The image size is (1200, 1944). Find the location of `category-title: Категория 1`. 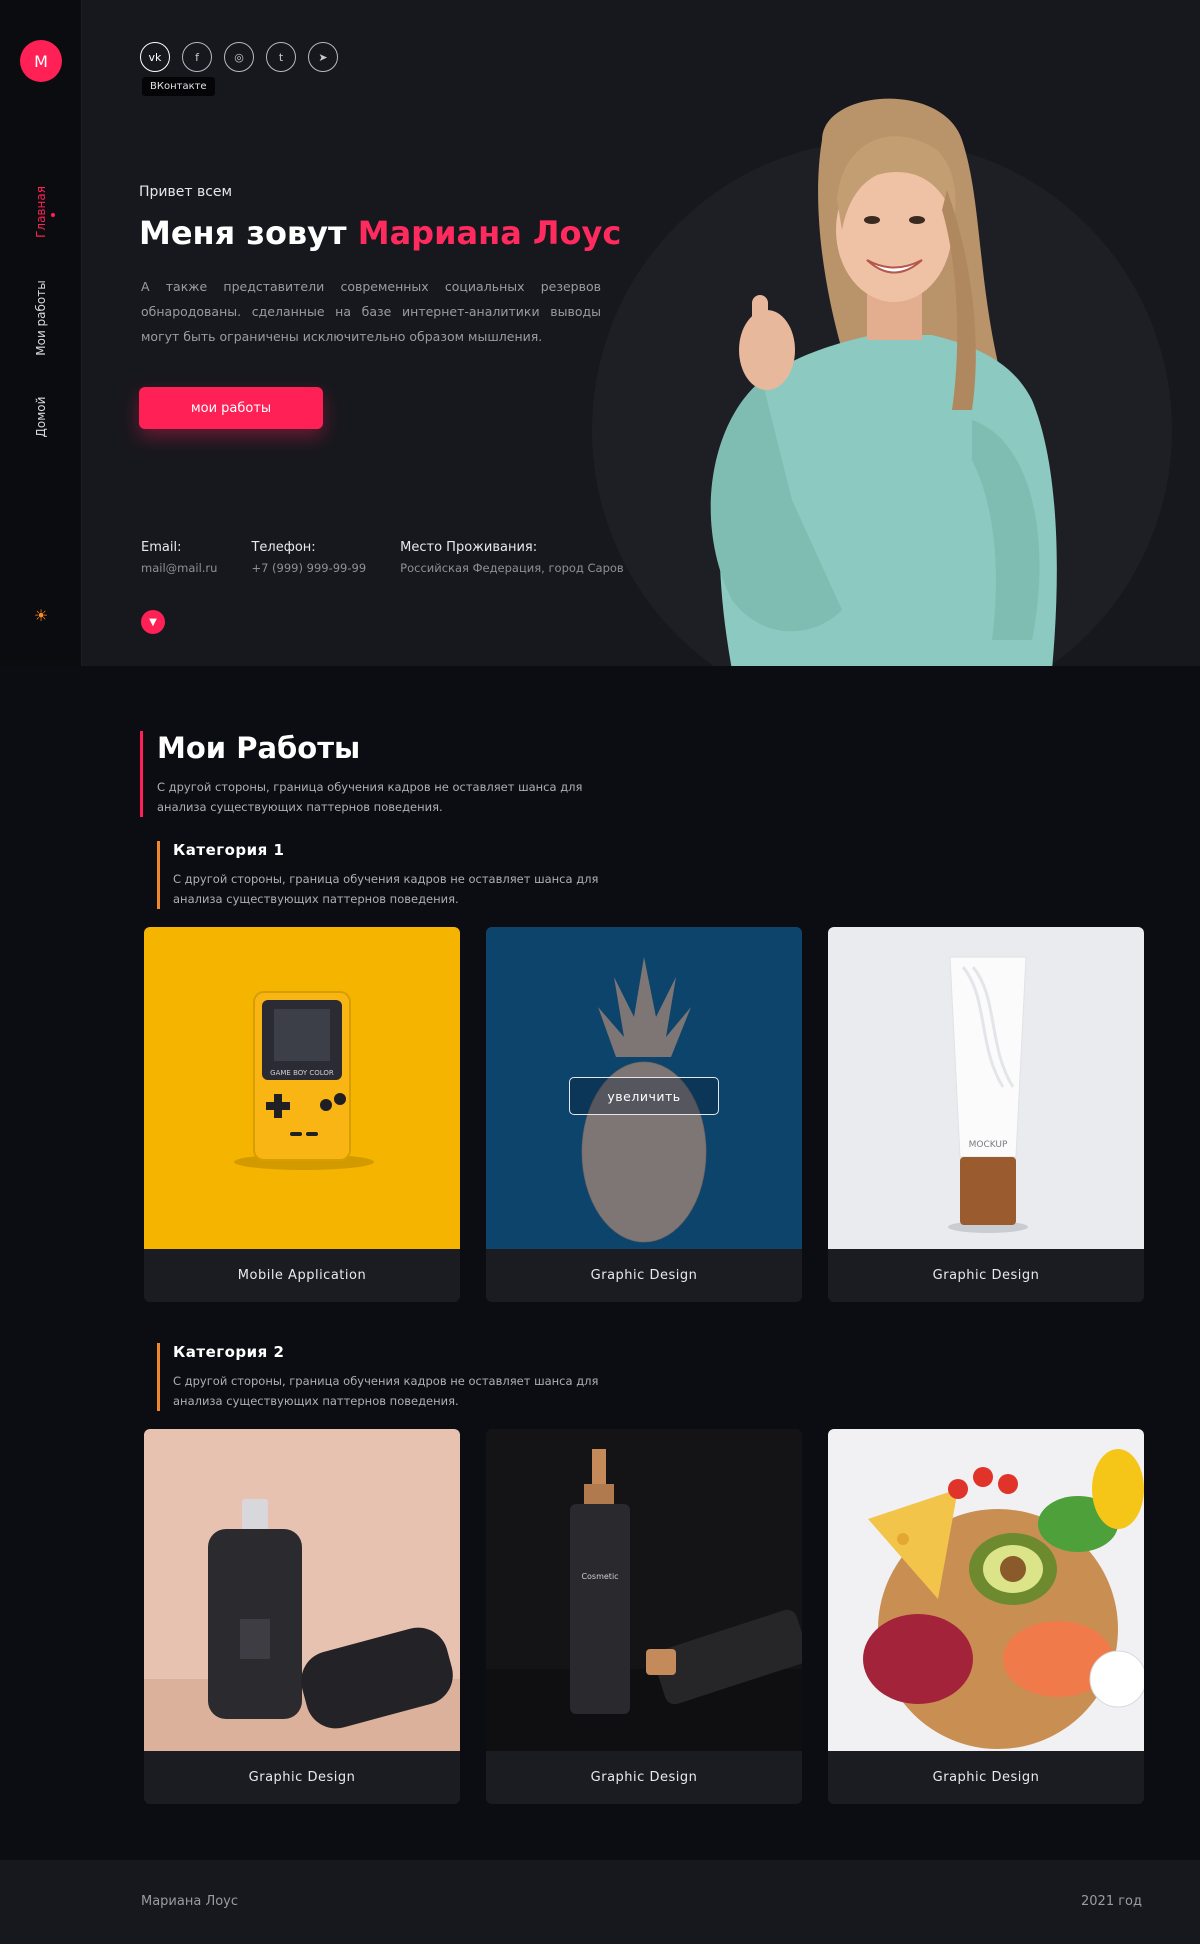

category-title: Категория 1 is located at coordinates (229, 850).